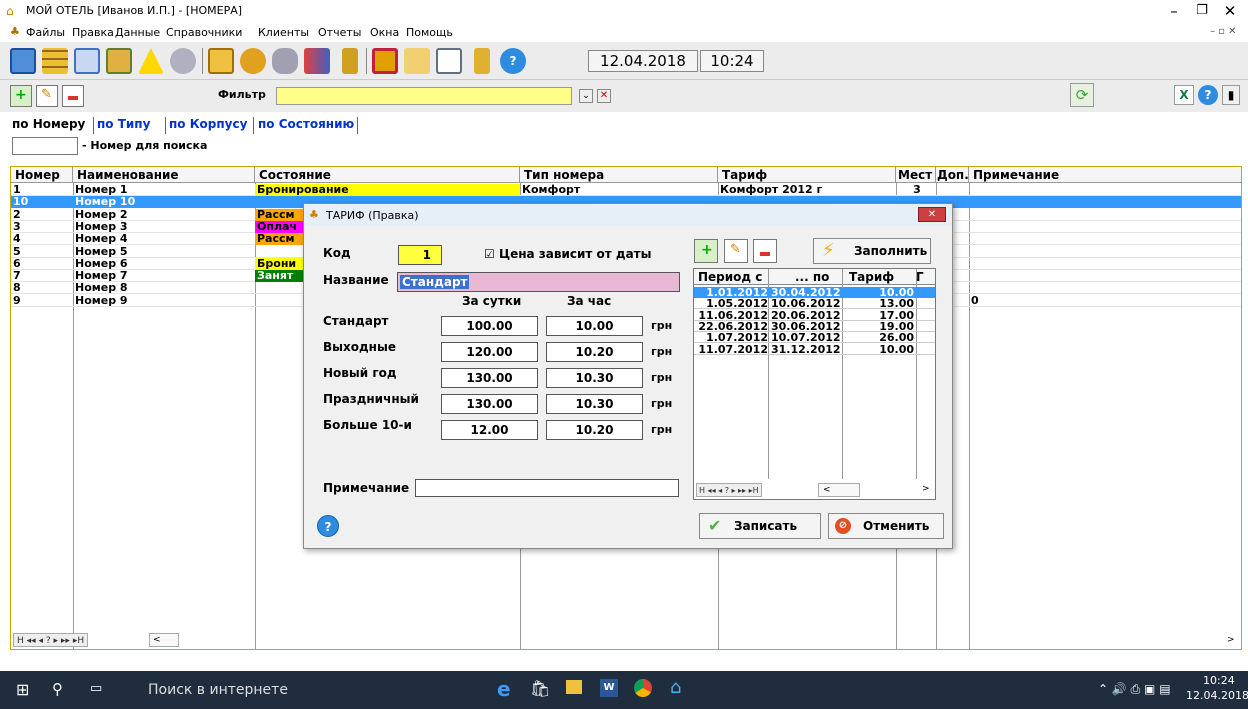  Describe the element at coordinates (350, 61) in the screenshot. I see `key-icon` at that location.